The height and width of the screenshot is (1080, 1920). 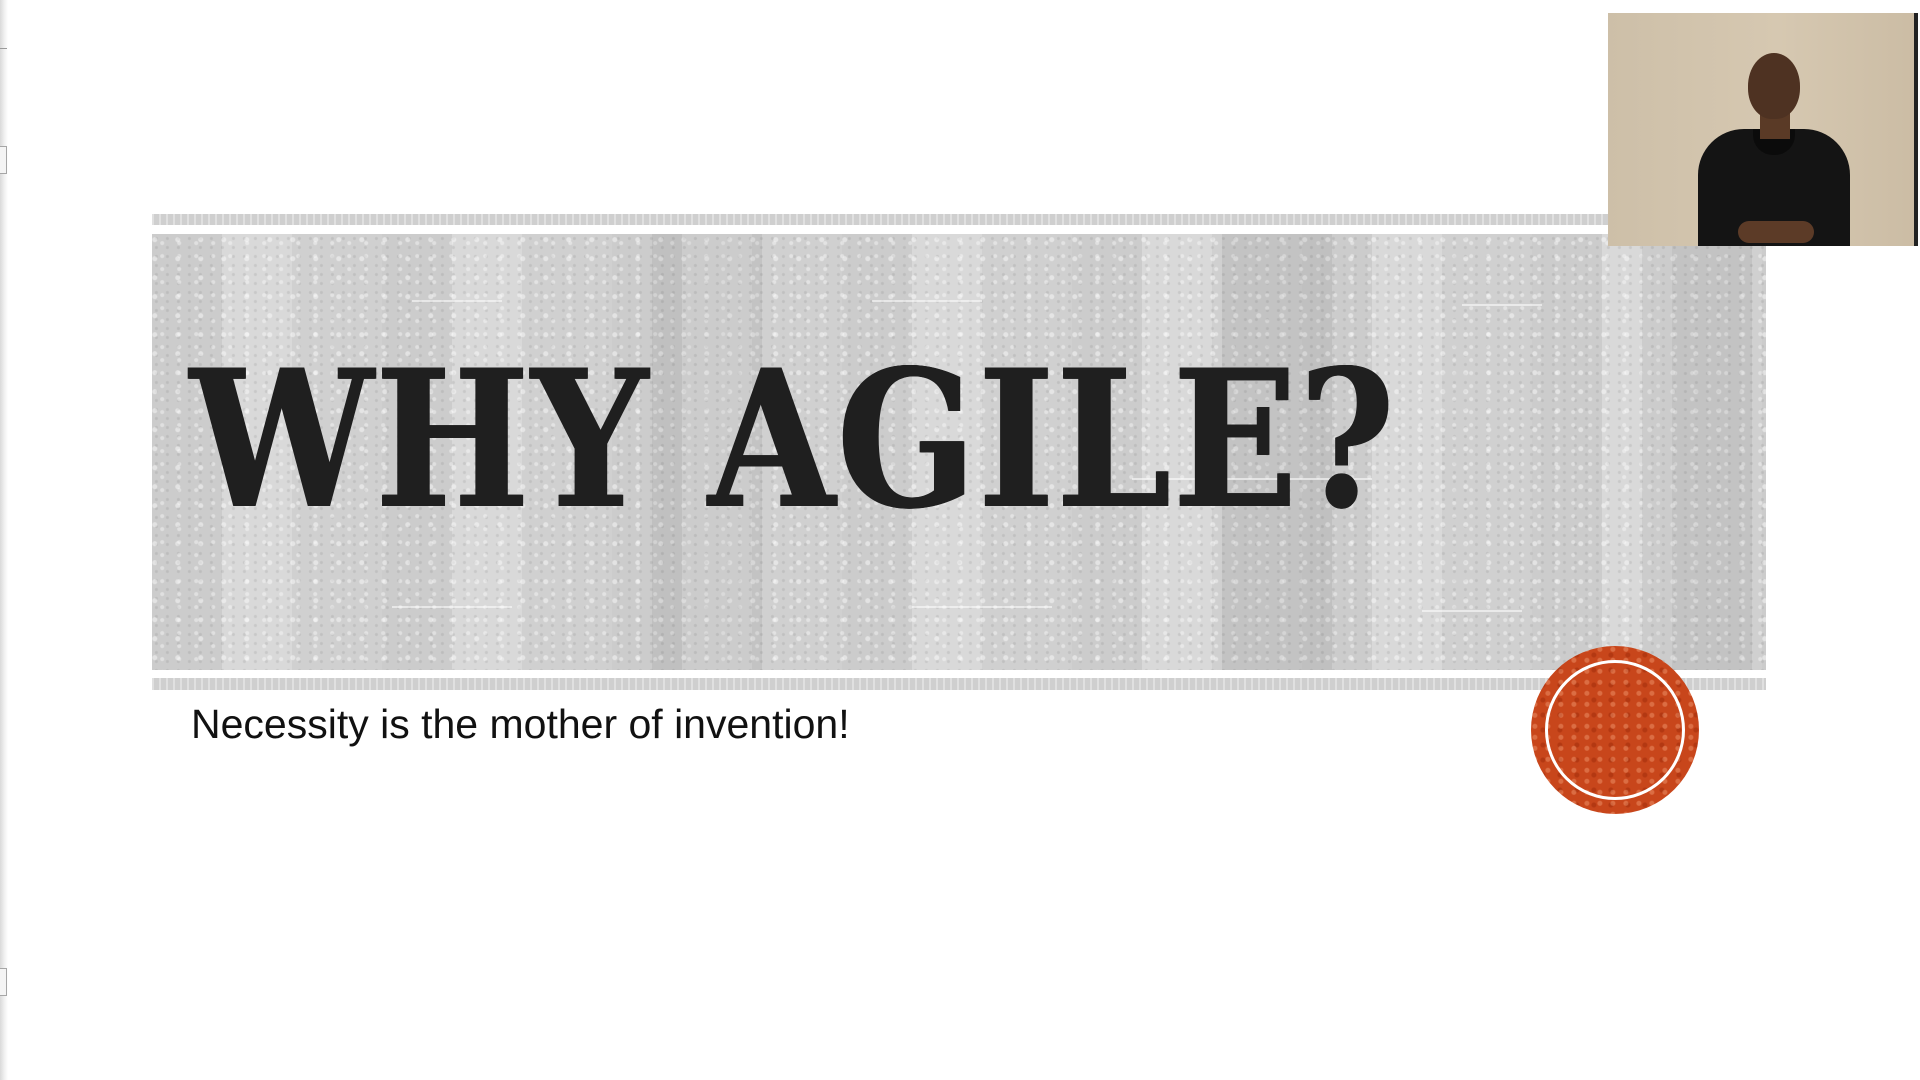 What do you see at coordinates (3, 48) in the screenshot?
I see `edge-tick` at bounding box center [3, 48].